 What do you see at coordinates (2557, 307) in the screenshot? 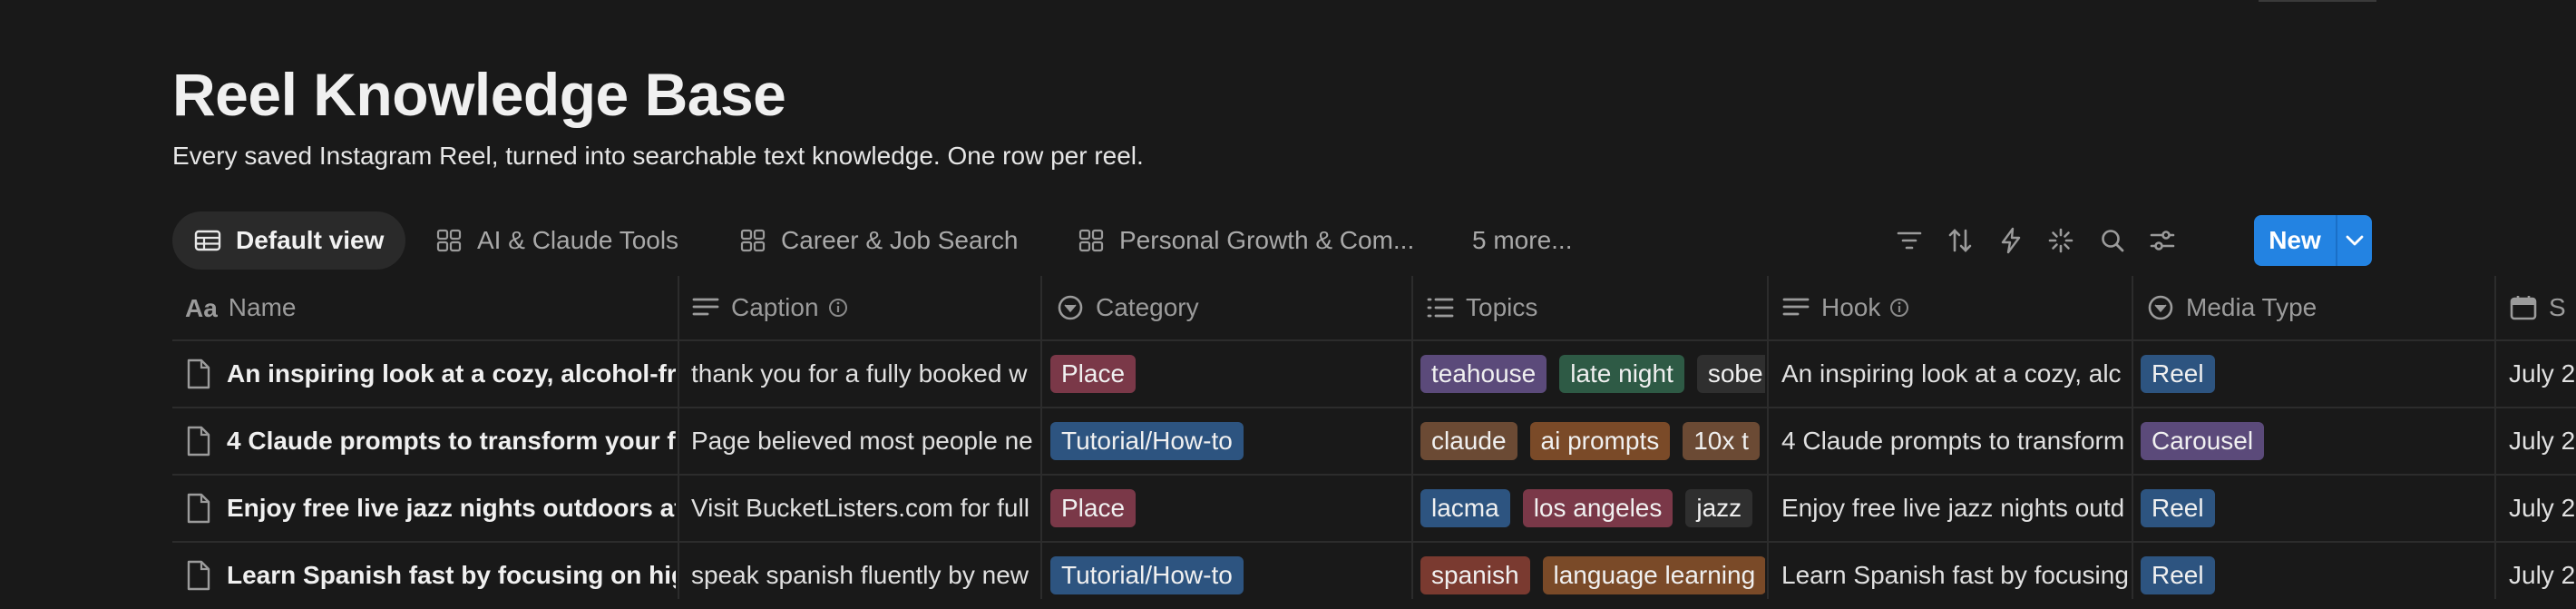
I see `column-header-label: S` at bounding box center [2557, 307].